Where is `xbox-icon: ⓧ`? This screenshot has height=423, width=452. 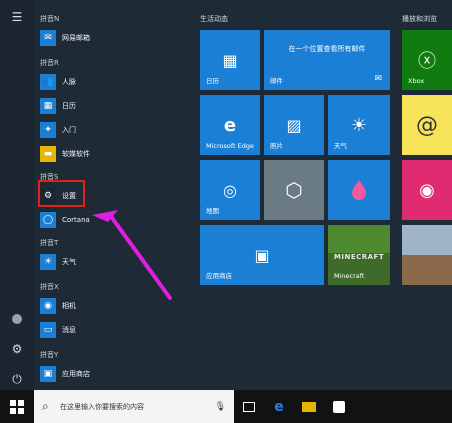
xbox-icon: ⓧ is located at coordinates (427, 61).